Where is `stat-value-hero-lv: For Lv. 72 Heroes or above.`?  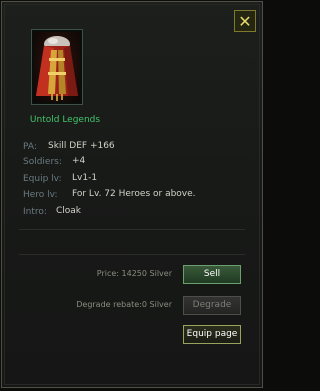 stat-value-hero-lv: For Lv. 72 Heroes or above. is located at coordinates (134, 194).